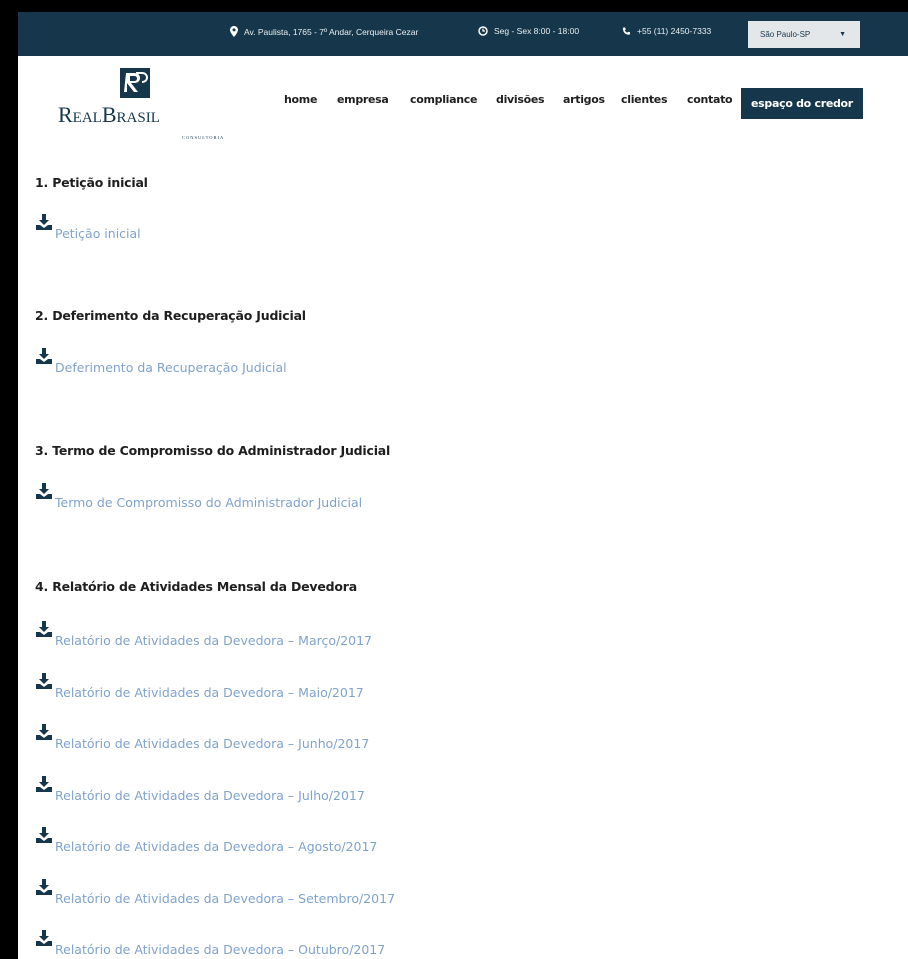 This screenshot has width=908, height=959. I want to click on logo: RealBrasil CONSULTORIA, so click(148, 108).